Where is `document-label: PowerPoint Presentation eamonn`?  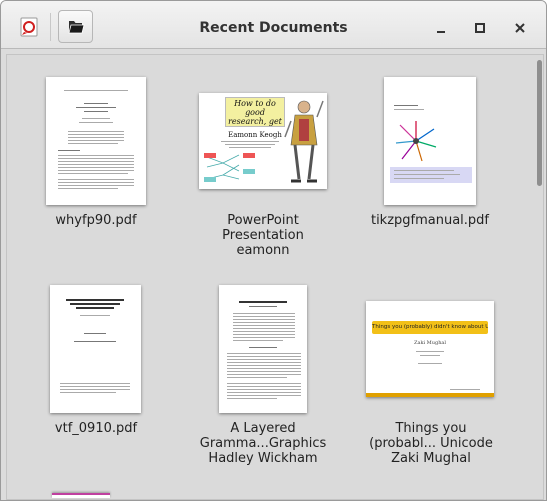 document-label: PowerPoint Presentation eamonn is located at coordinates (263, 235).